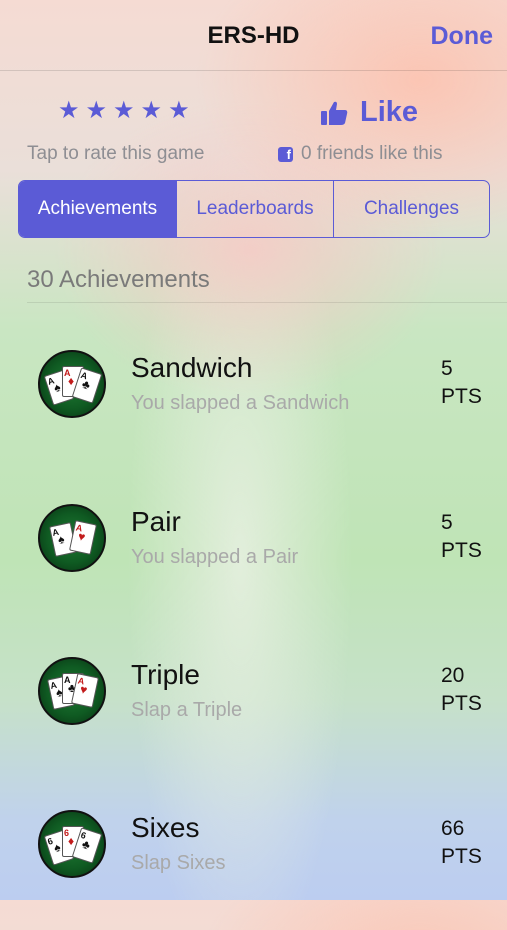  I want to click on achievement-title: Sixes, so click(165, 827).